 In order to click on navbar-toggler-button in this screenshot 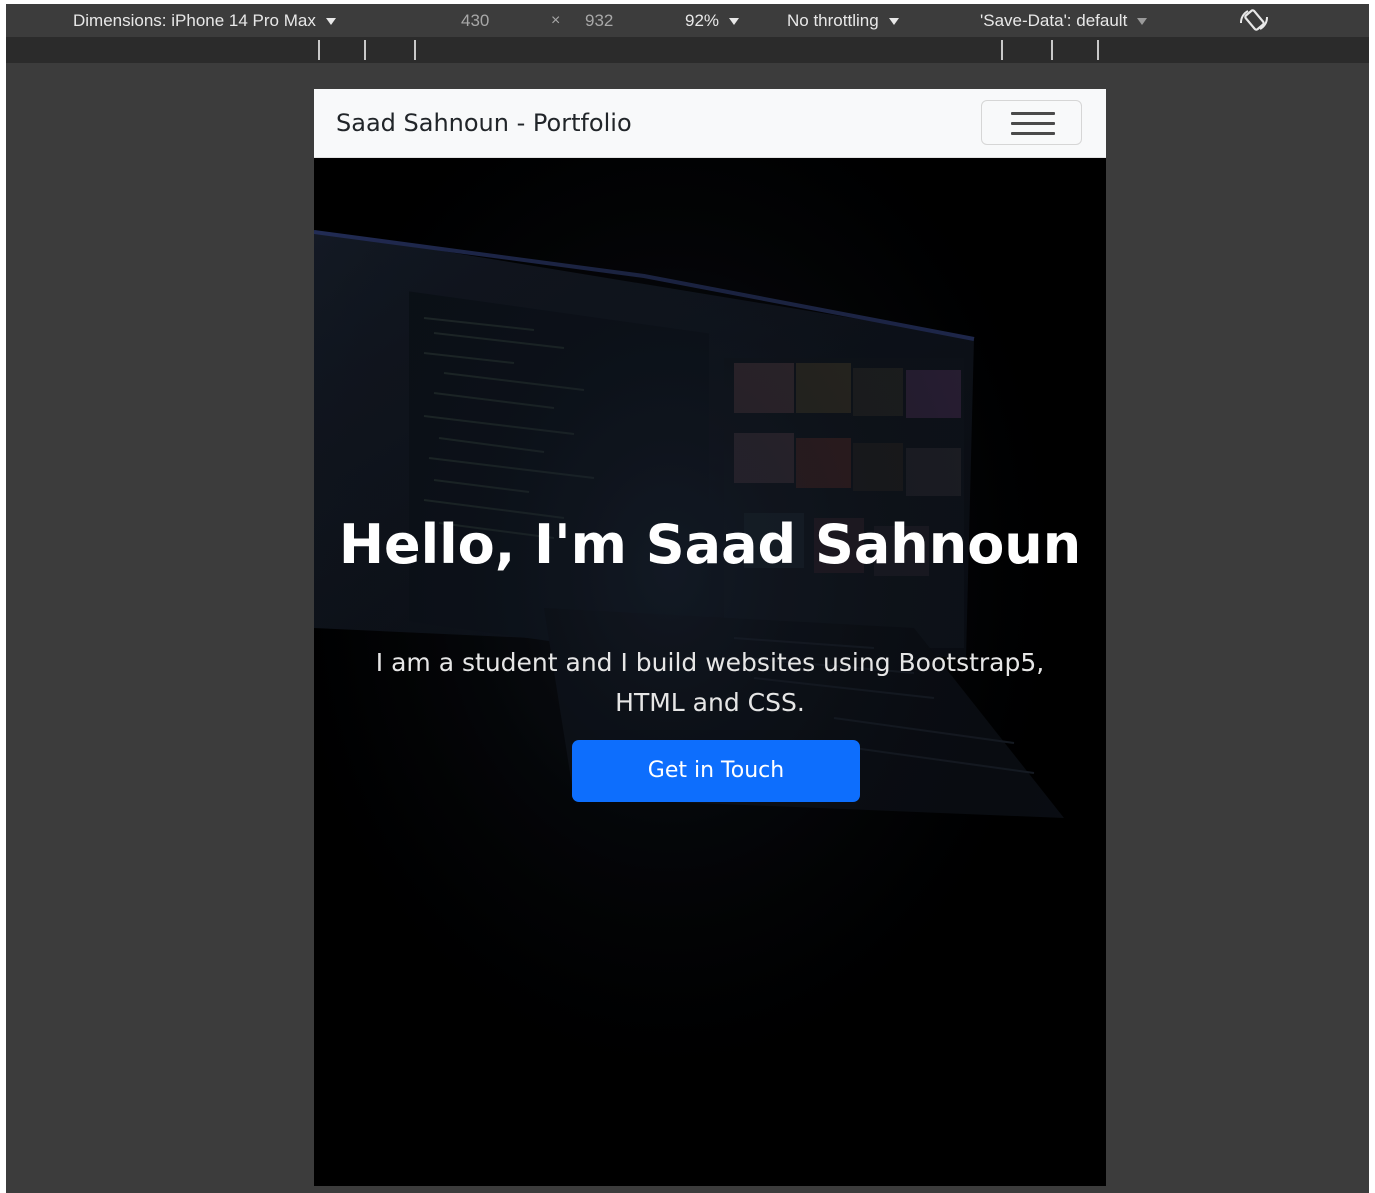, I will do `click(1031, 122)`.